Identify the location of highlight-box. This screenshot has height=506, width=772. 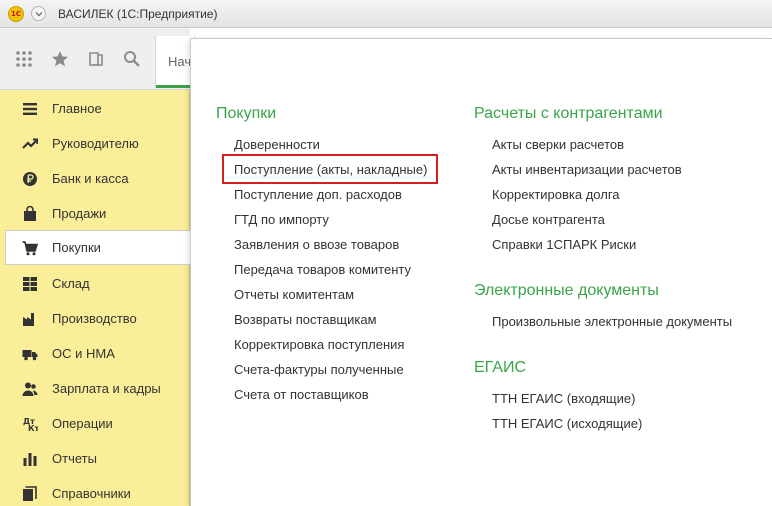
(330, 169).